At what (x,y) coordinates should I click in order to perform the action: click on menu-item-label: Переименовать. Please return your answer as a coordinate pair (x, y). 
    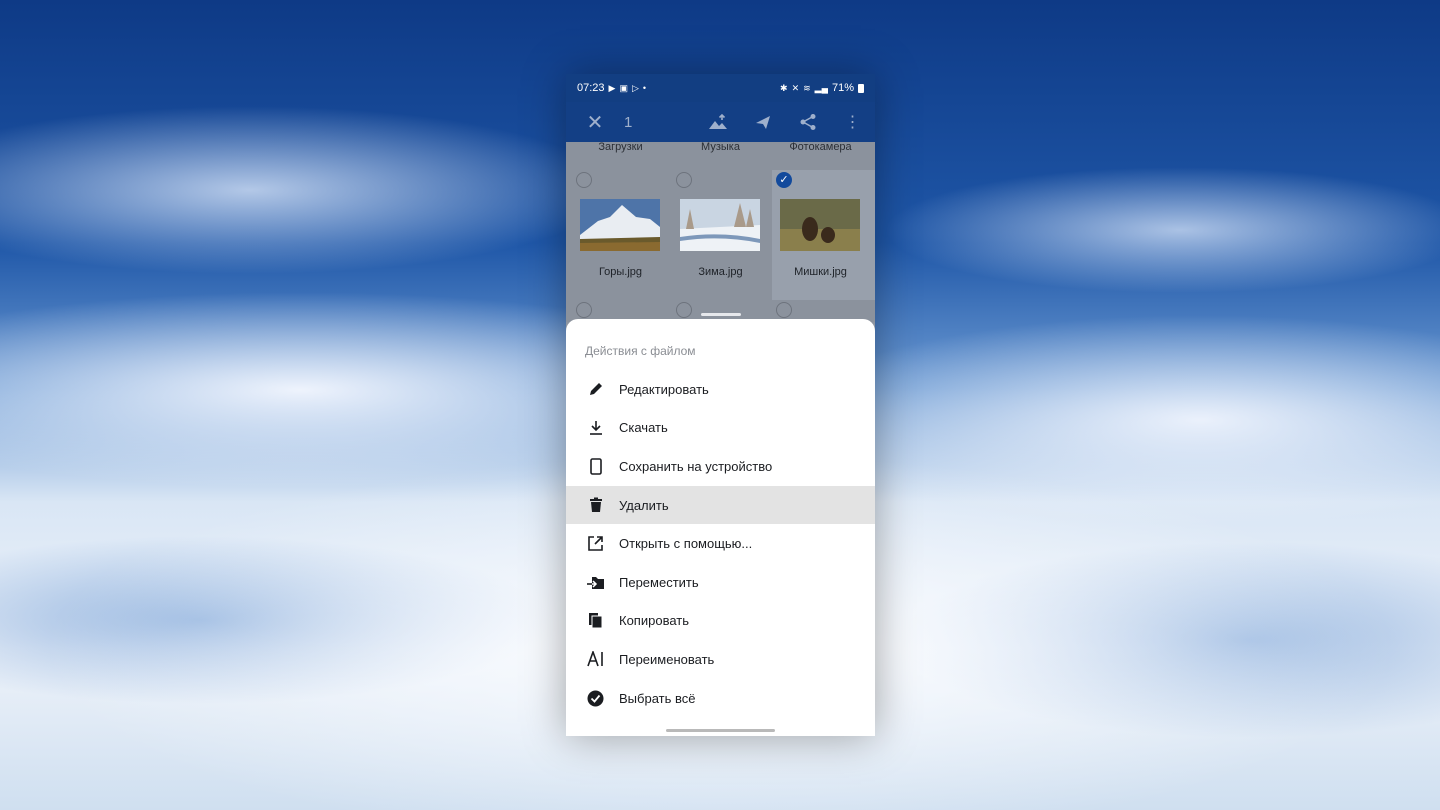
    Looking at the image, I should click on (667, 659).